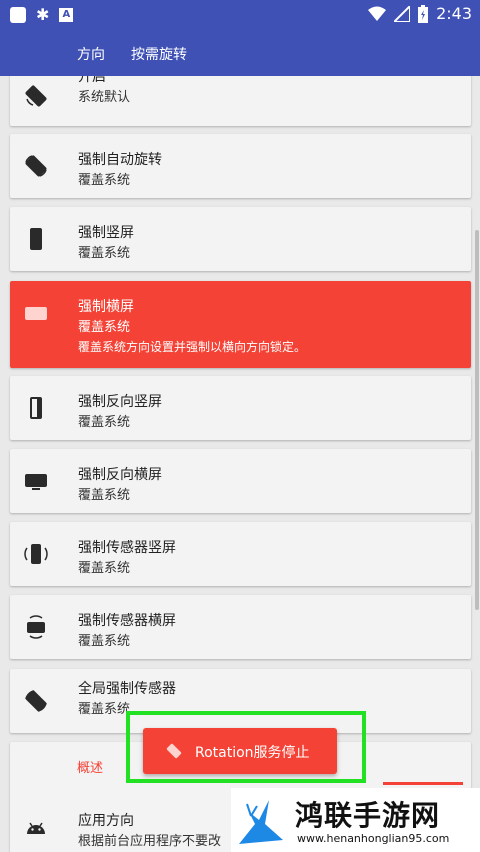 This screenshot has height=852, width=480. Describe the element at coordinates (240, 239) in the screenshot. I see `card-force-portrait: 强制竖屏 覆盖系统` at that location.